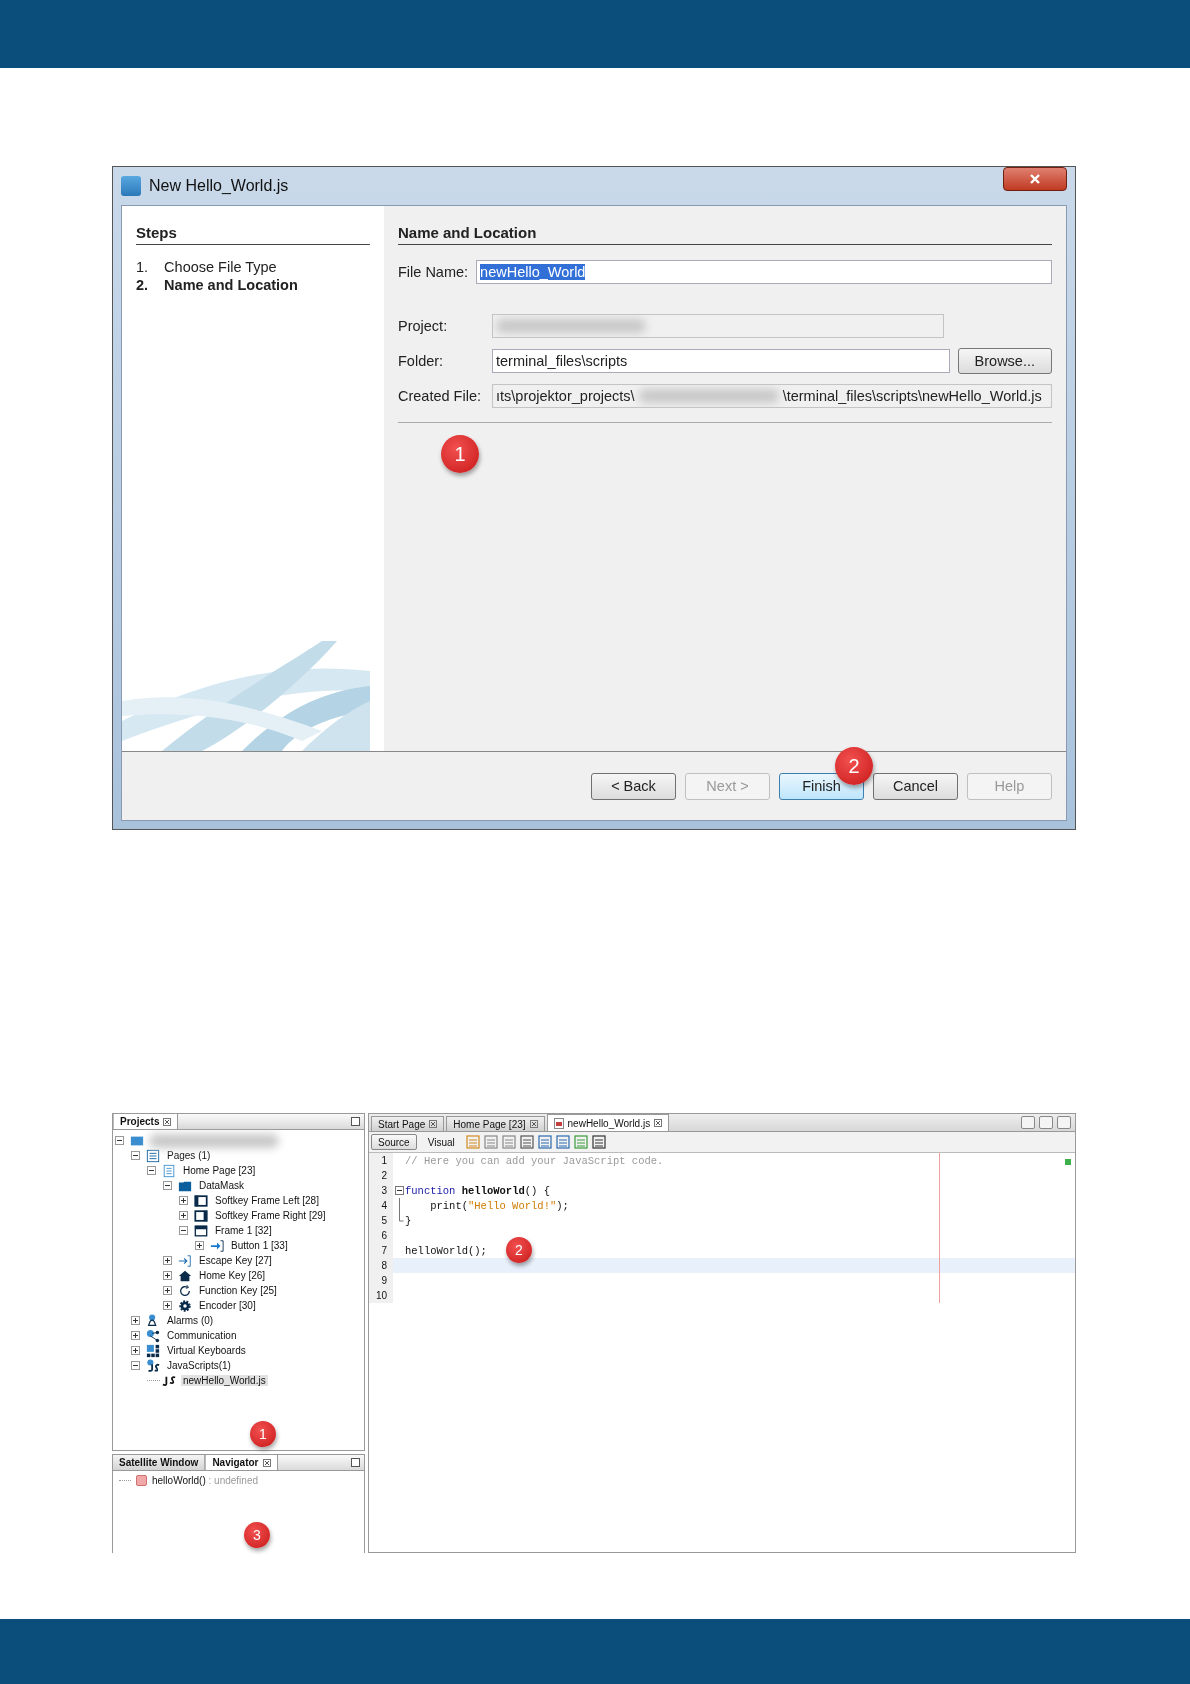 This screenshot has height=1684, width=1190. I want to click on tree-item: Virtual Keyboards, so click(206, 1350).